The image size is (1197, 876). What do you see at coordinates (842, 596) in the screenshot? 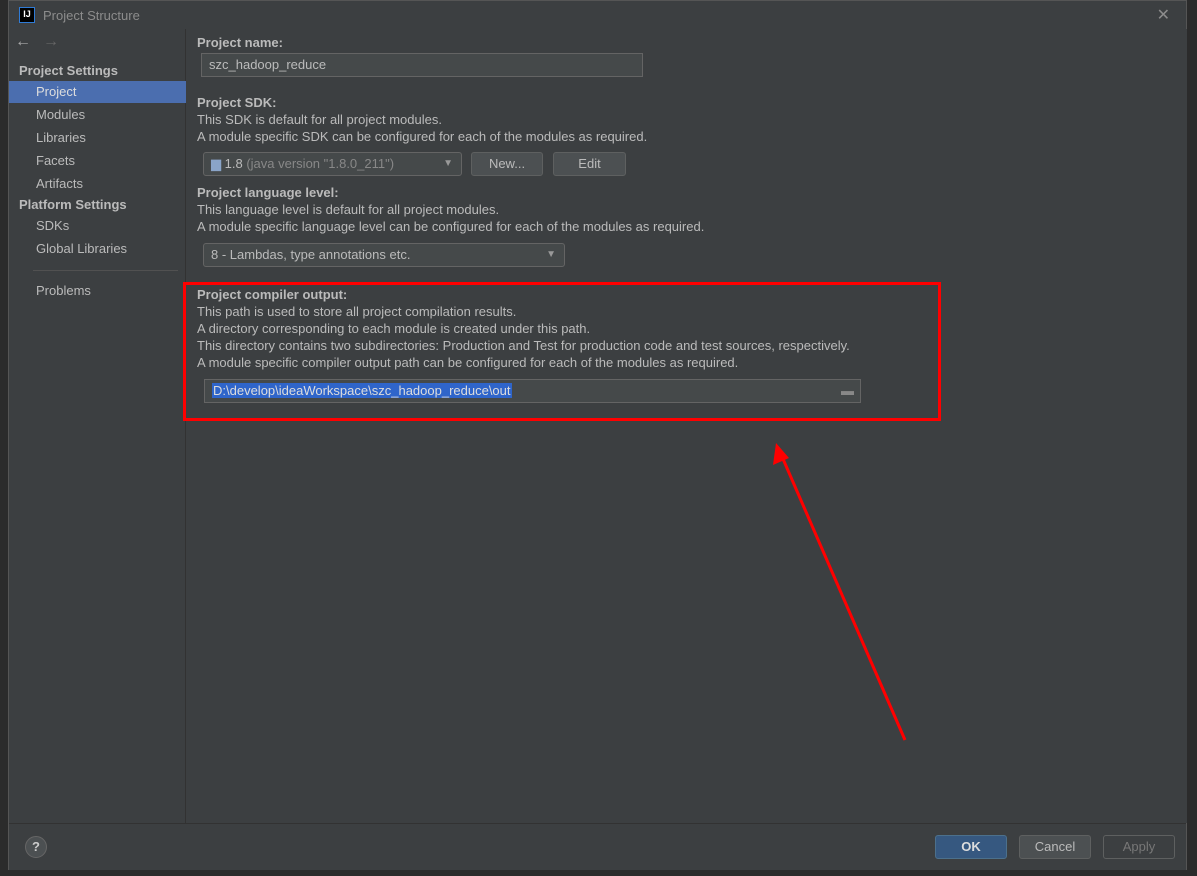
I see `arrow-line` at bounding box center [842, 596].